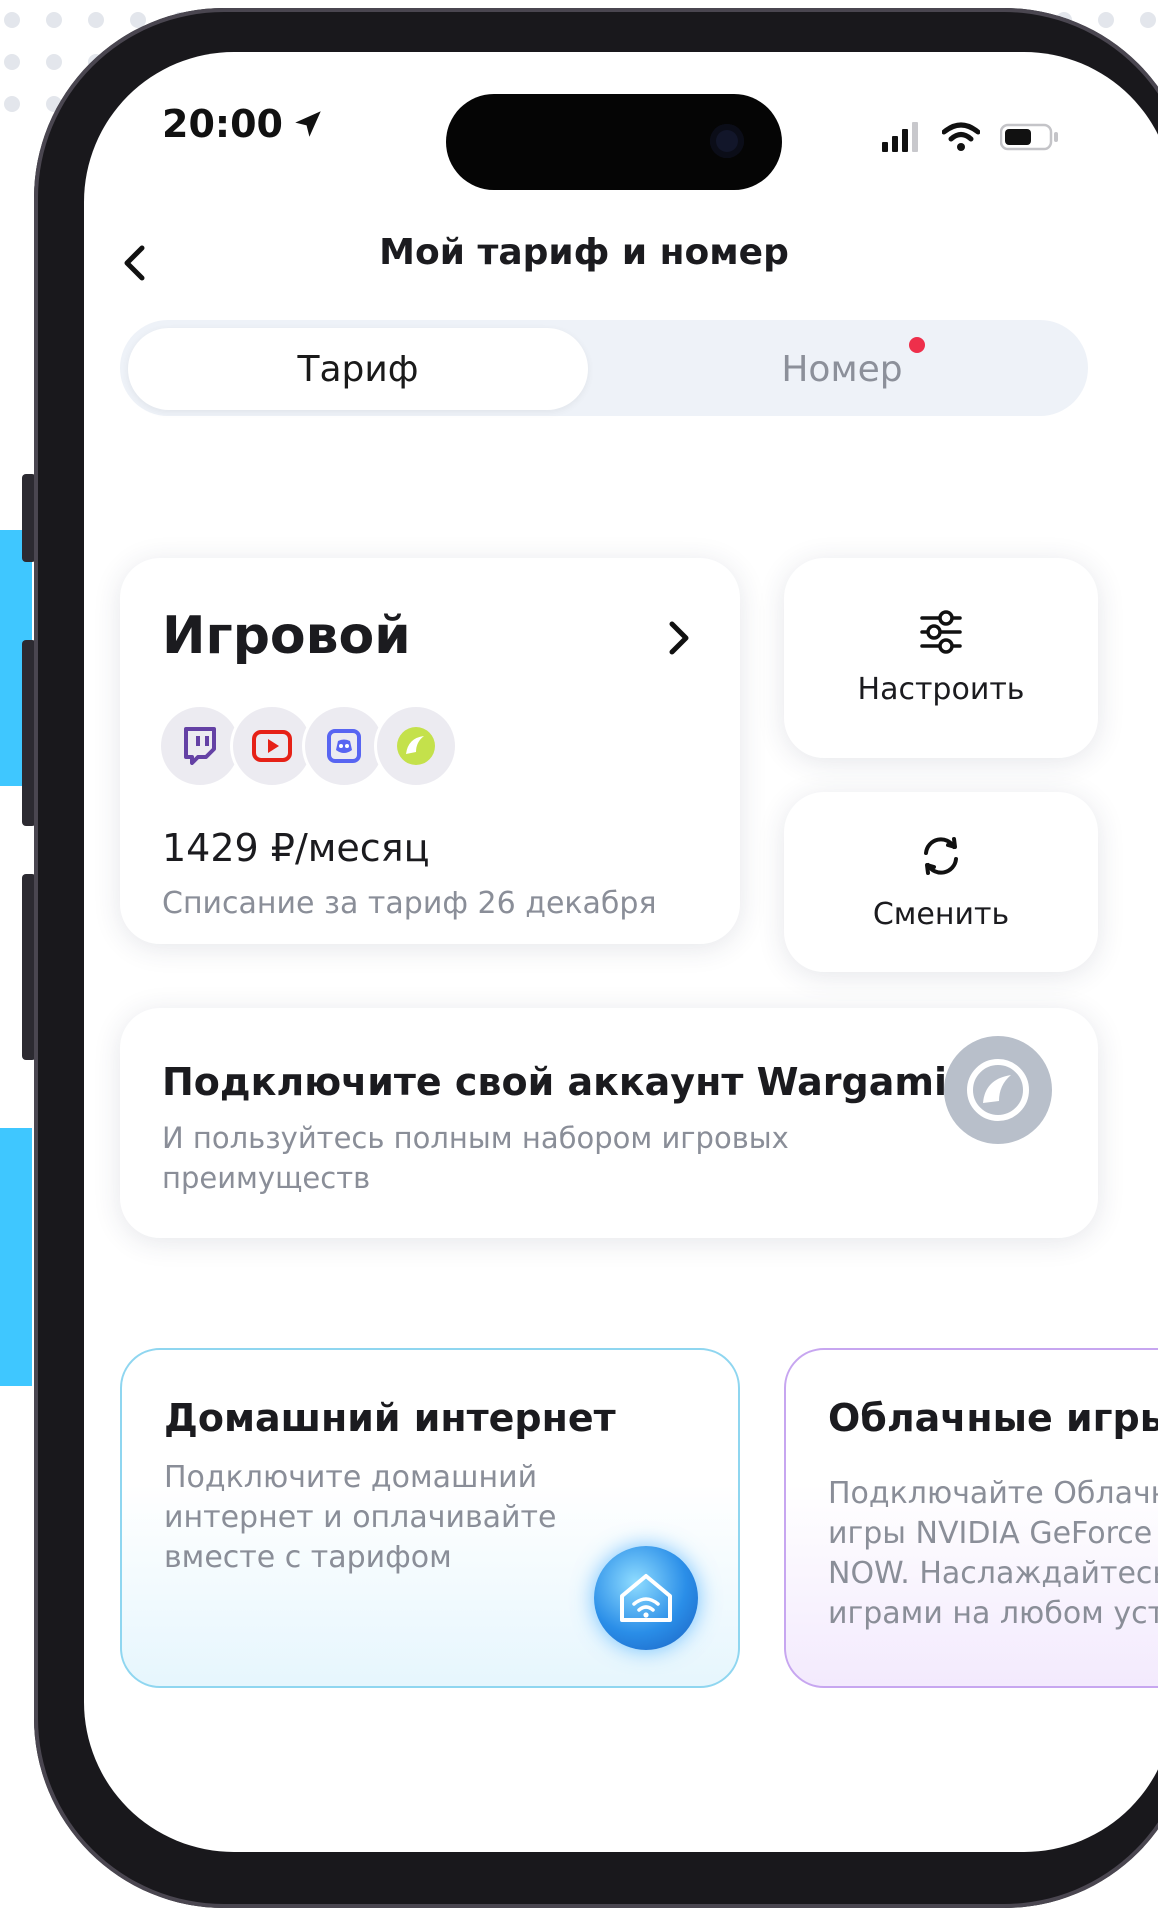 This screenshot has width=1158, height=1908. What do you see at coordinates (646, 1598) in the screenshot?
I see `home-wifi-icon` at bounding box center [646, 1598].